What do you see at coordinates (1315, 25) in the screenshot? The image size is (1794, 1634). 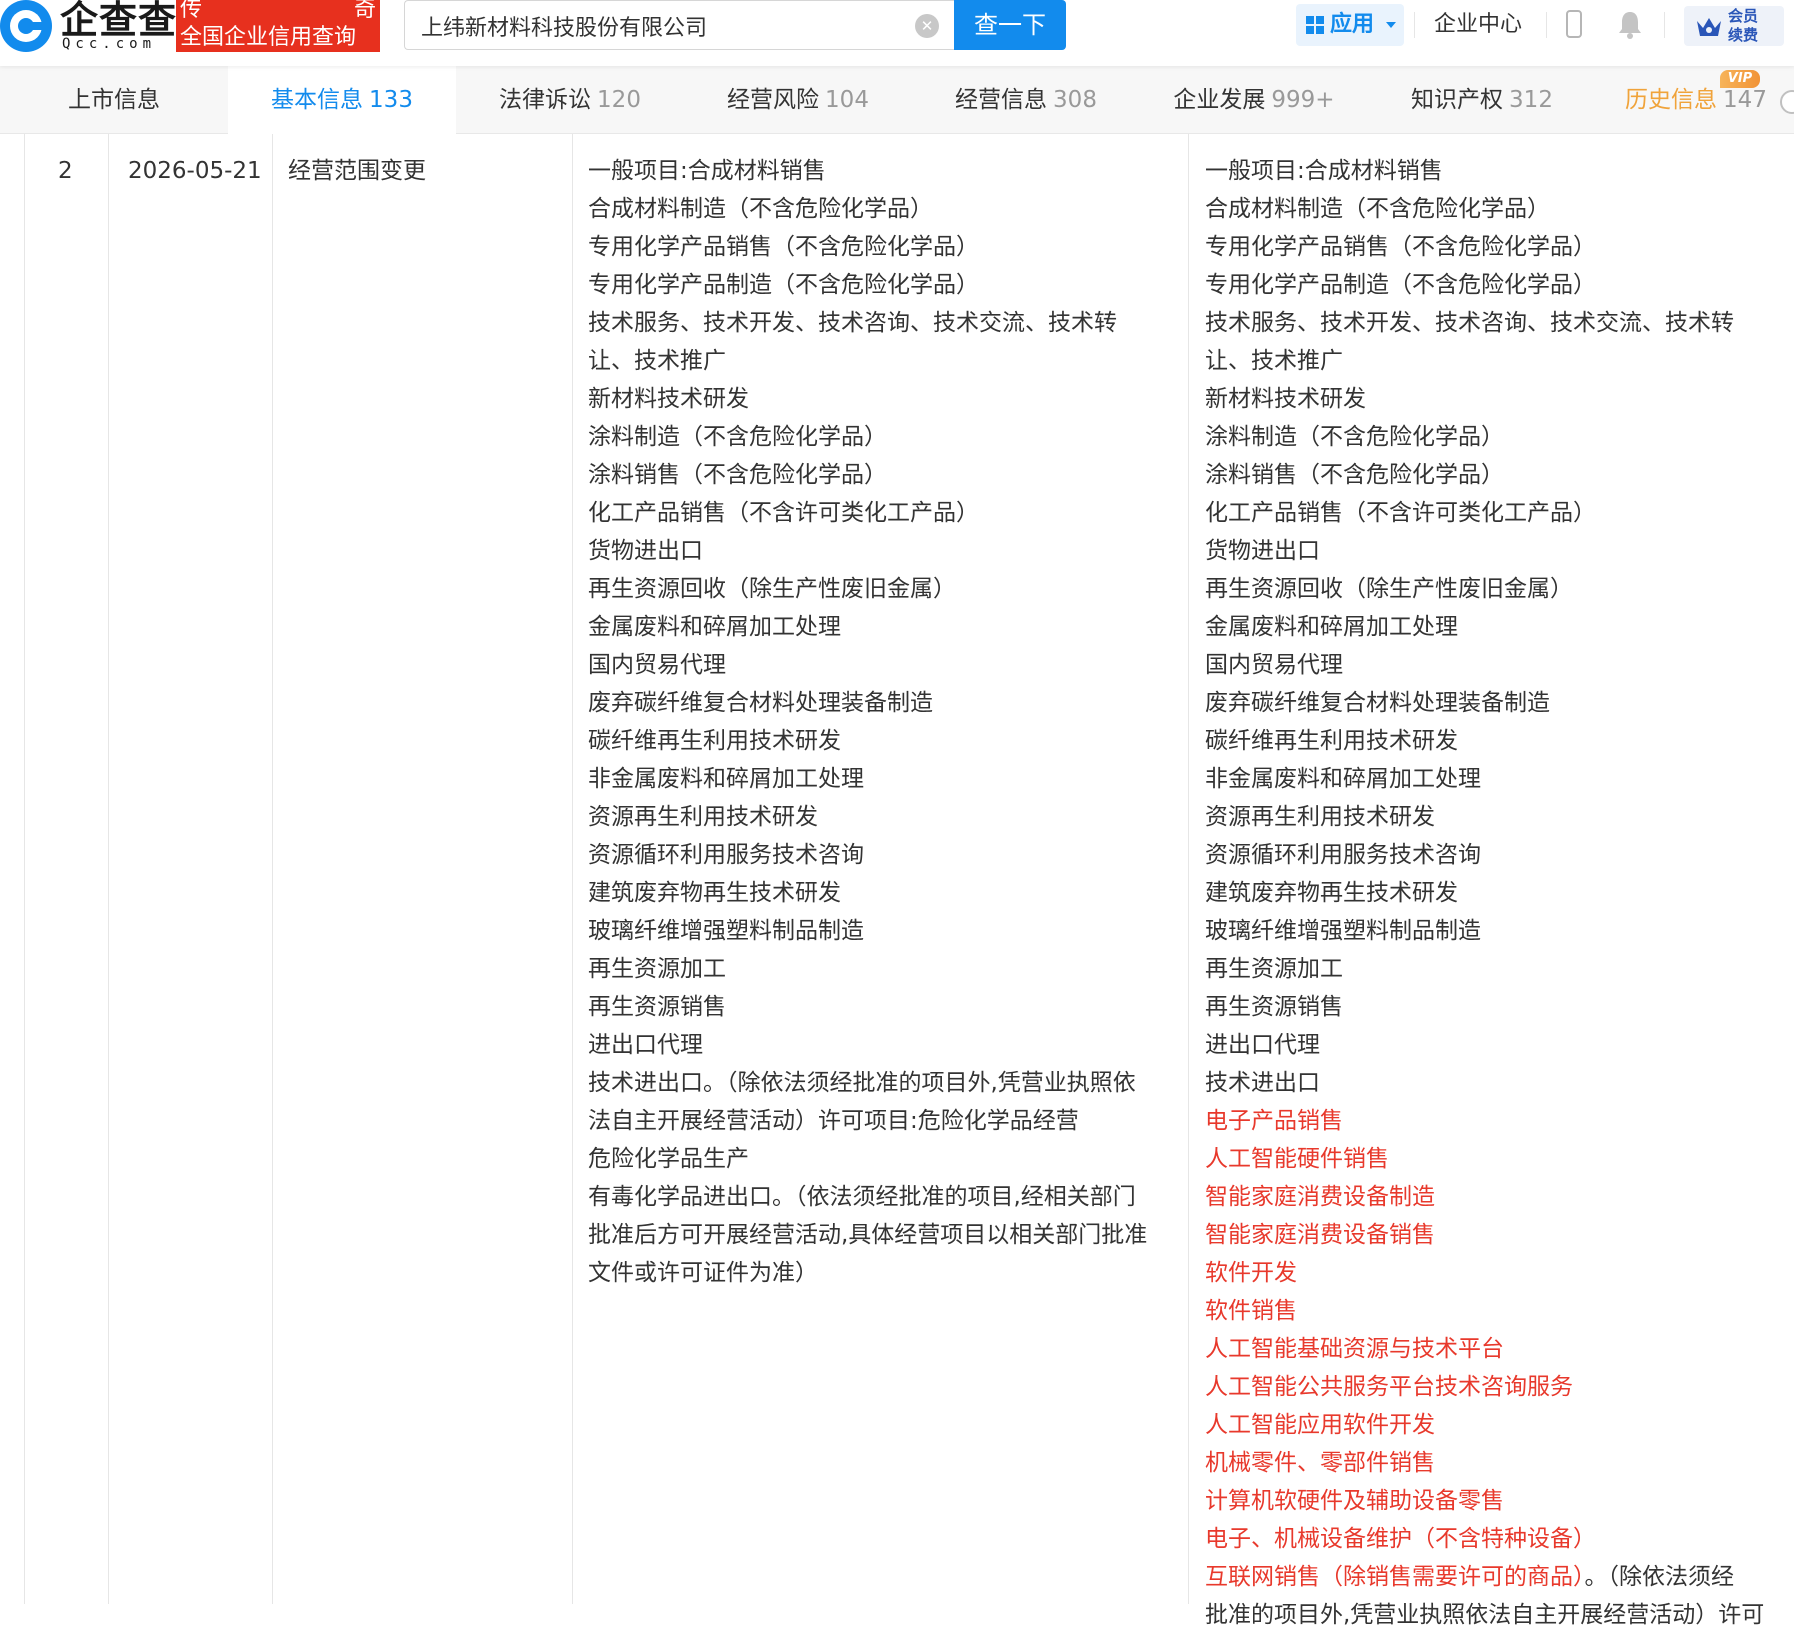 I see `grid-icon` at bounding box center [1315, 25].